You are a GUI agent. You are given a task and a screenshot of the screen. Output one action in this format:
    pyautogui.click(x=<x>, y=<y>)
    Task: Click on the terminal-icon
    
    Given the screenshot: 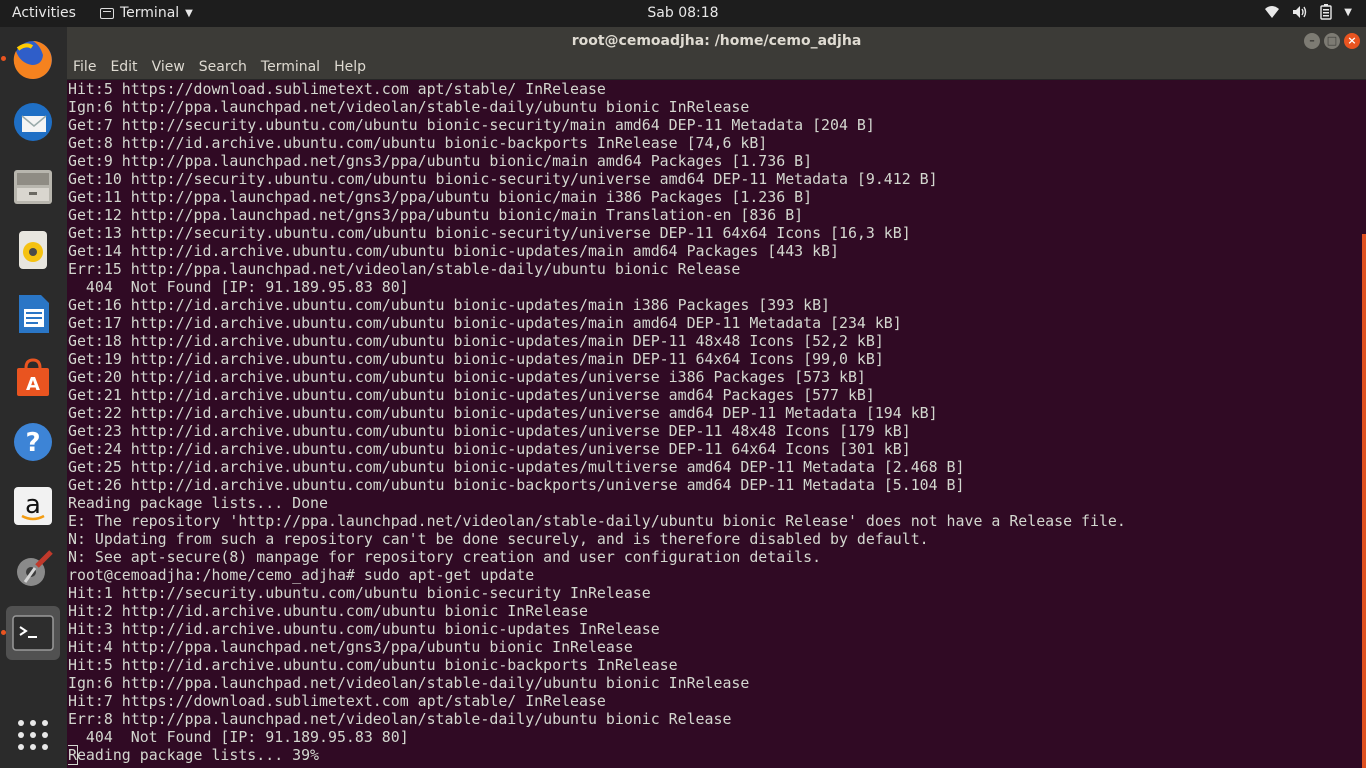 What is the action you would take?
    pyautogui.click(x=33, y=633)
    